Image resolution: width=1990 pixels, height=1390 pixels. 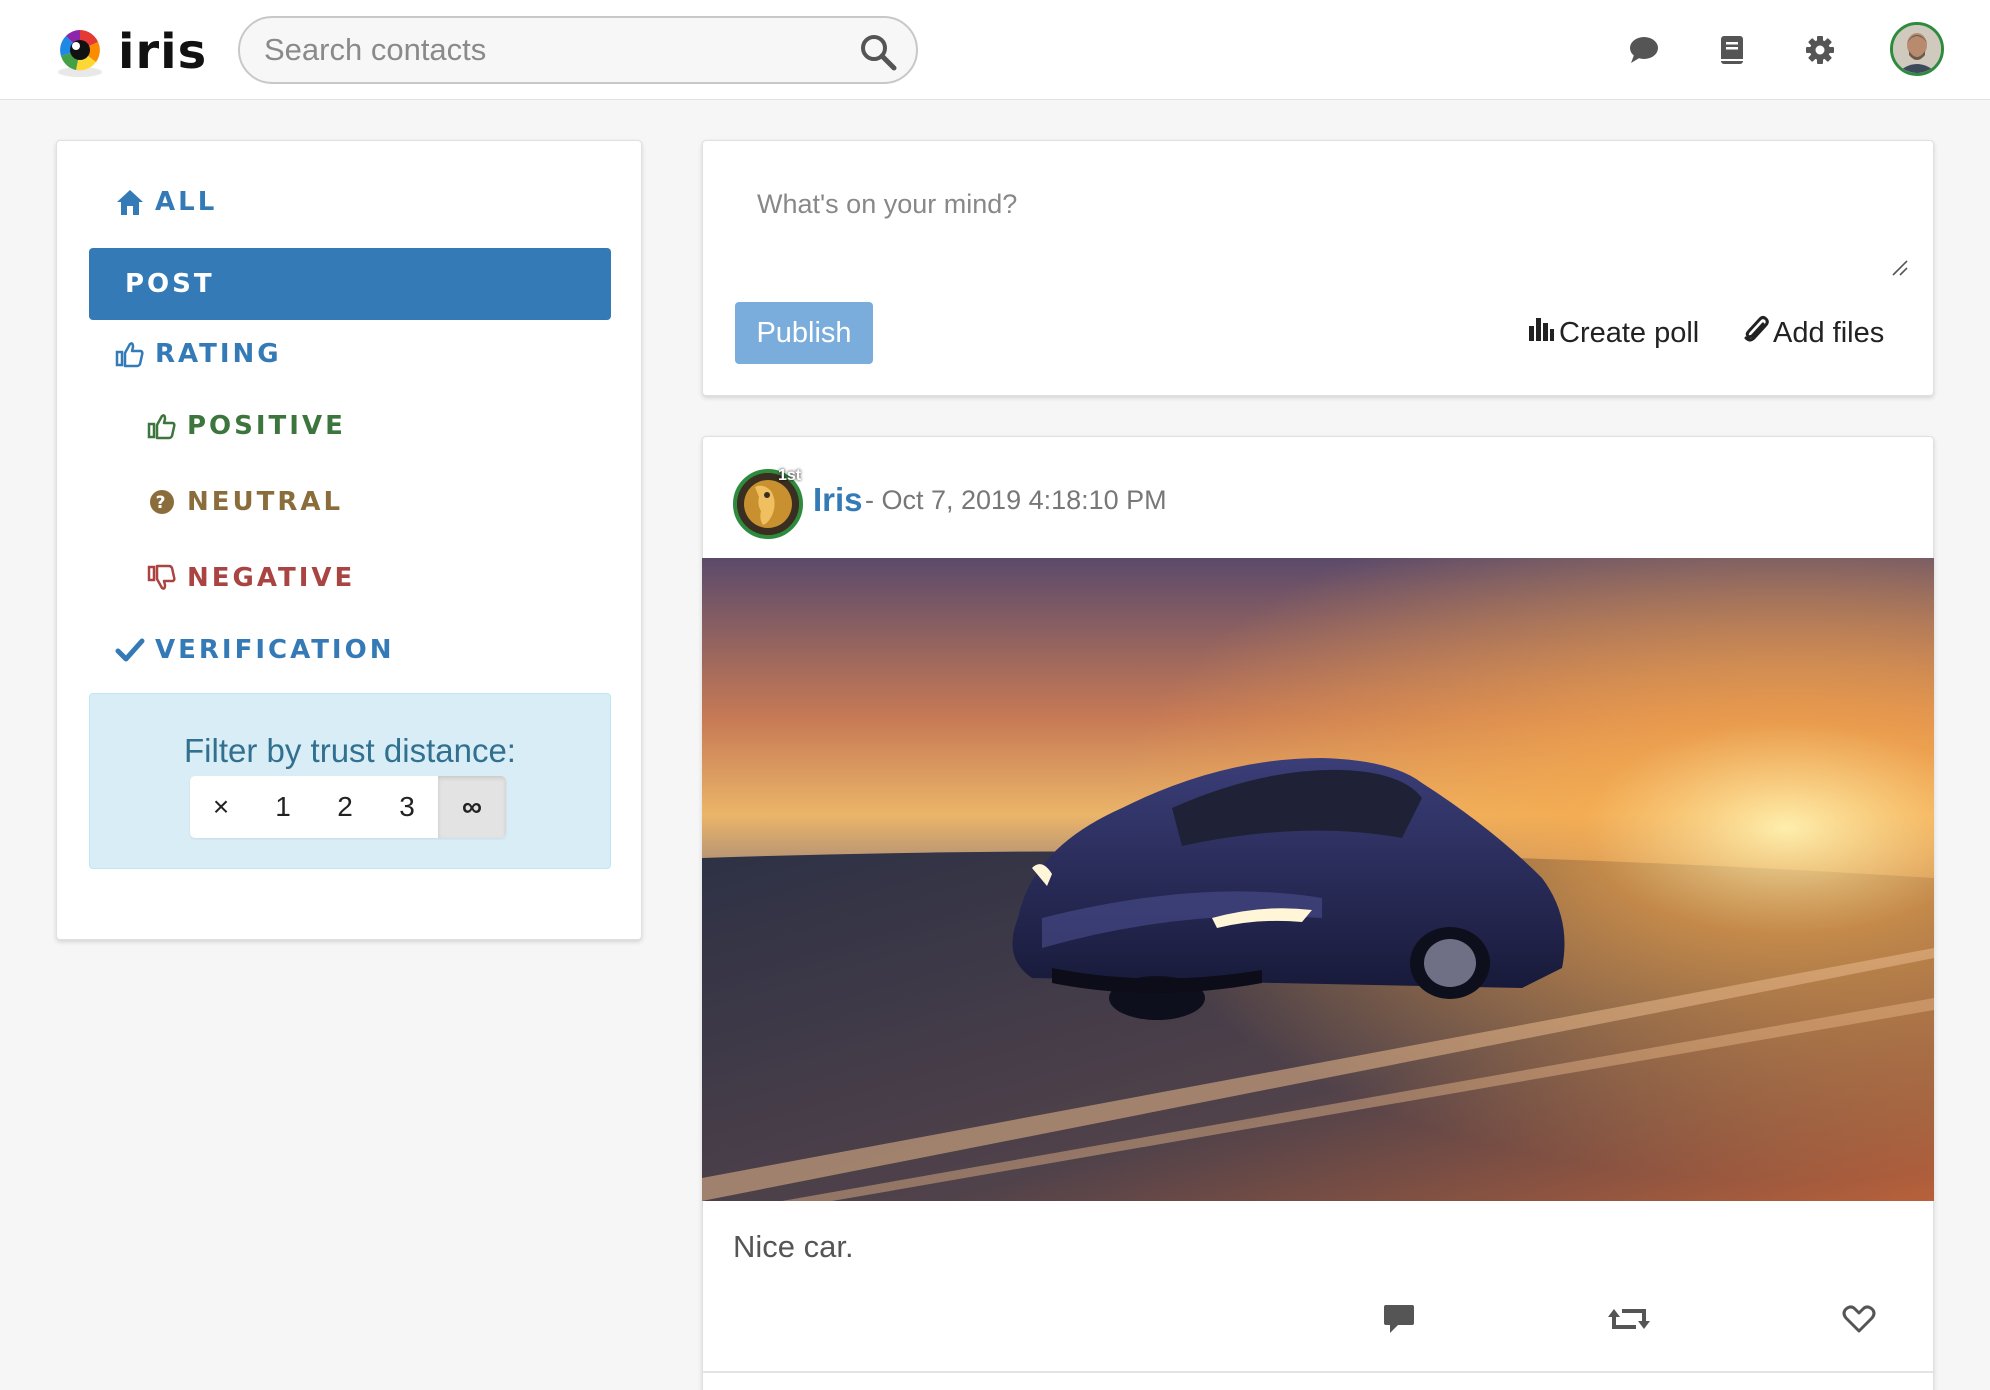 What do you see at coordinates (1900, 268) in the screenshot?
I see `resize-handle-icon` at bounding box center [1900, 268].